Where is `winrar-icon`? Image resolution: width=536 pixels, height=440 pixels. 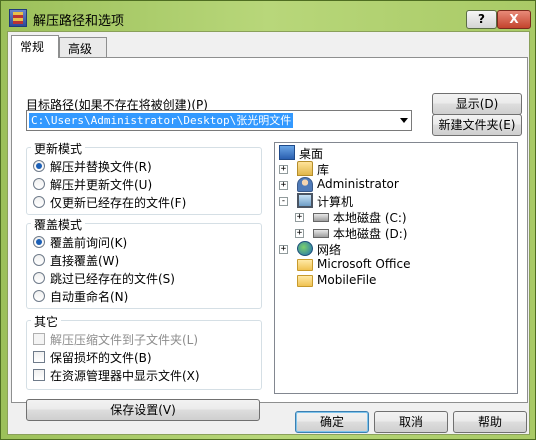 winrar-icon is located at coordinates (18, 18).